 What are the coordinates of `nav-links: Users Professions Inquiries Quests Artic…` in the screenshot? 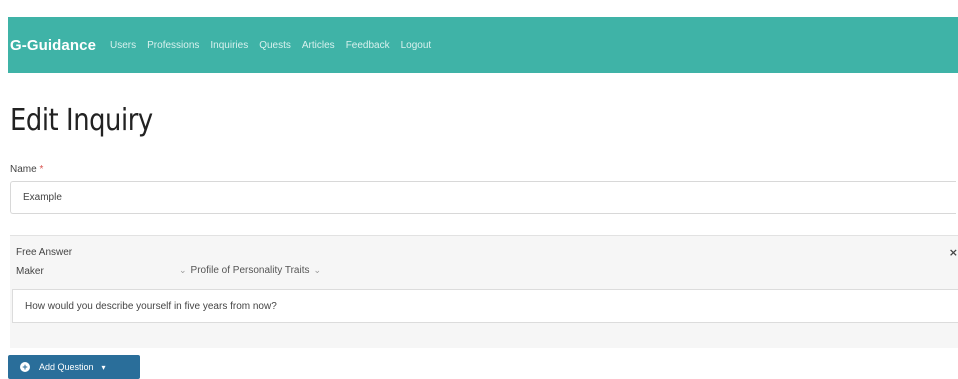 It's located at (270, 45).